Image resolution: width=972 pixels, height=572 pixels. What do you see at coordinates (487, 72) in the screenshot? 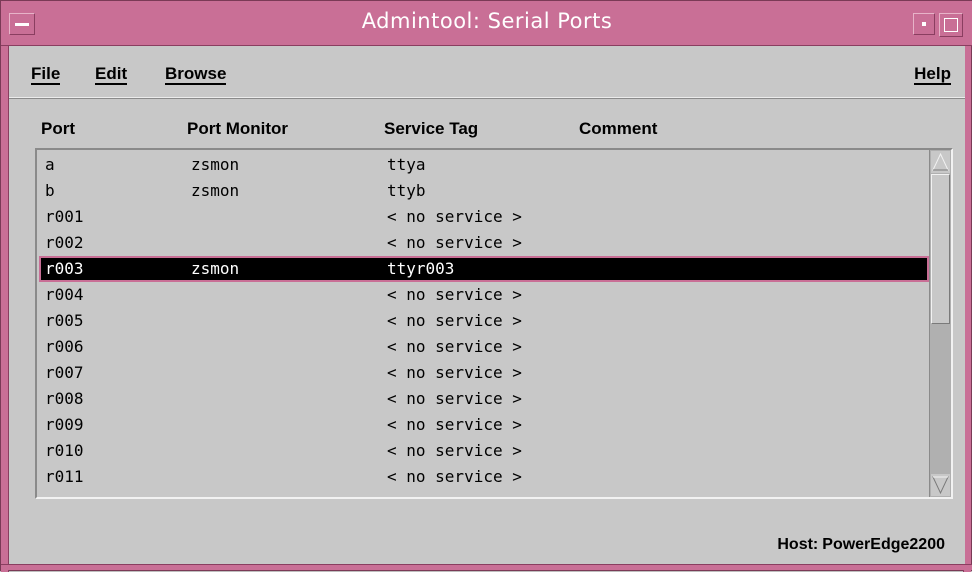
I see `menu-bar: File Edit Browse Help` at bounding box center [487, 72].